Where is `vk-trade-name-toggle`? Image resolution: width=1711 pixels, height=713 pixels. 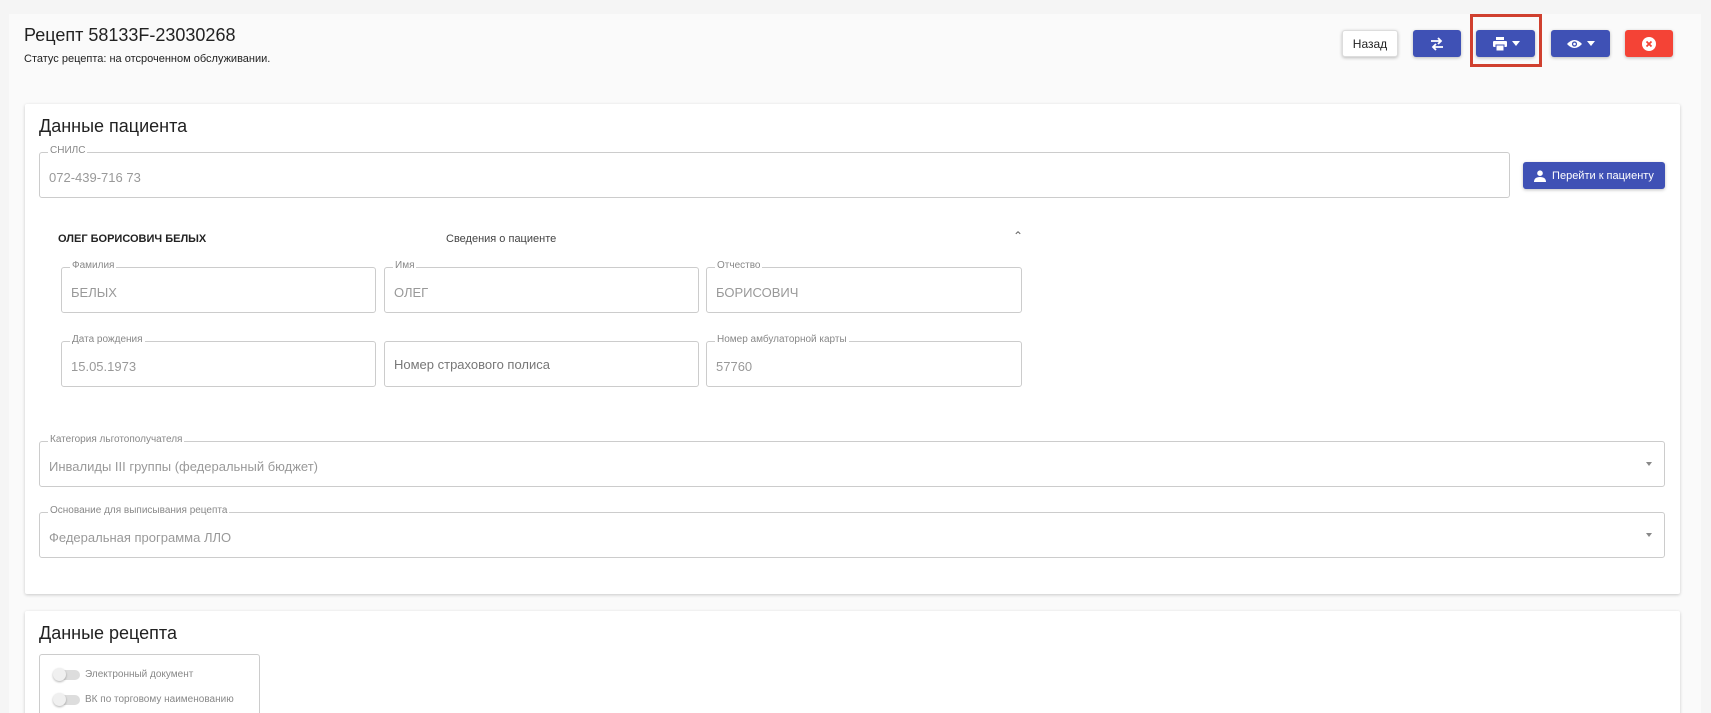 vk-trade-name-toggle is located at coordinates (66, 699).